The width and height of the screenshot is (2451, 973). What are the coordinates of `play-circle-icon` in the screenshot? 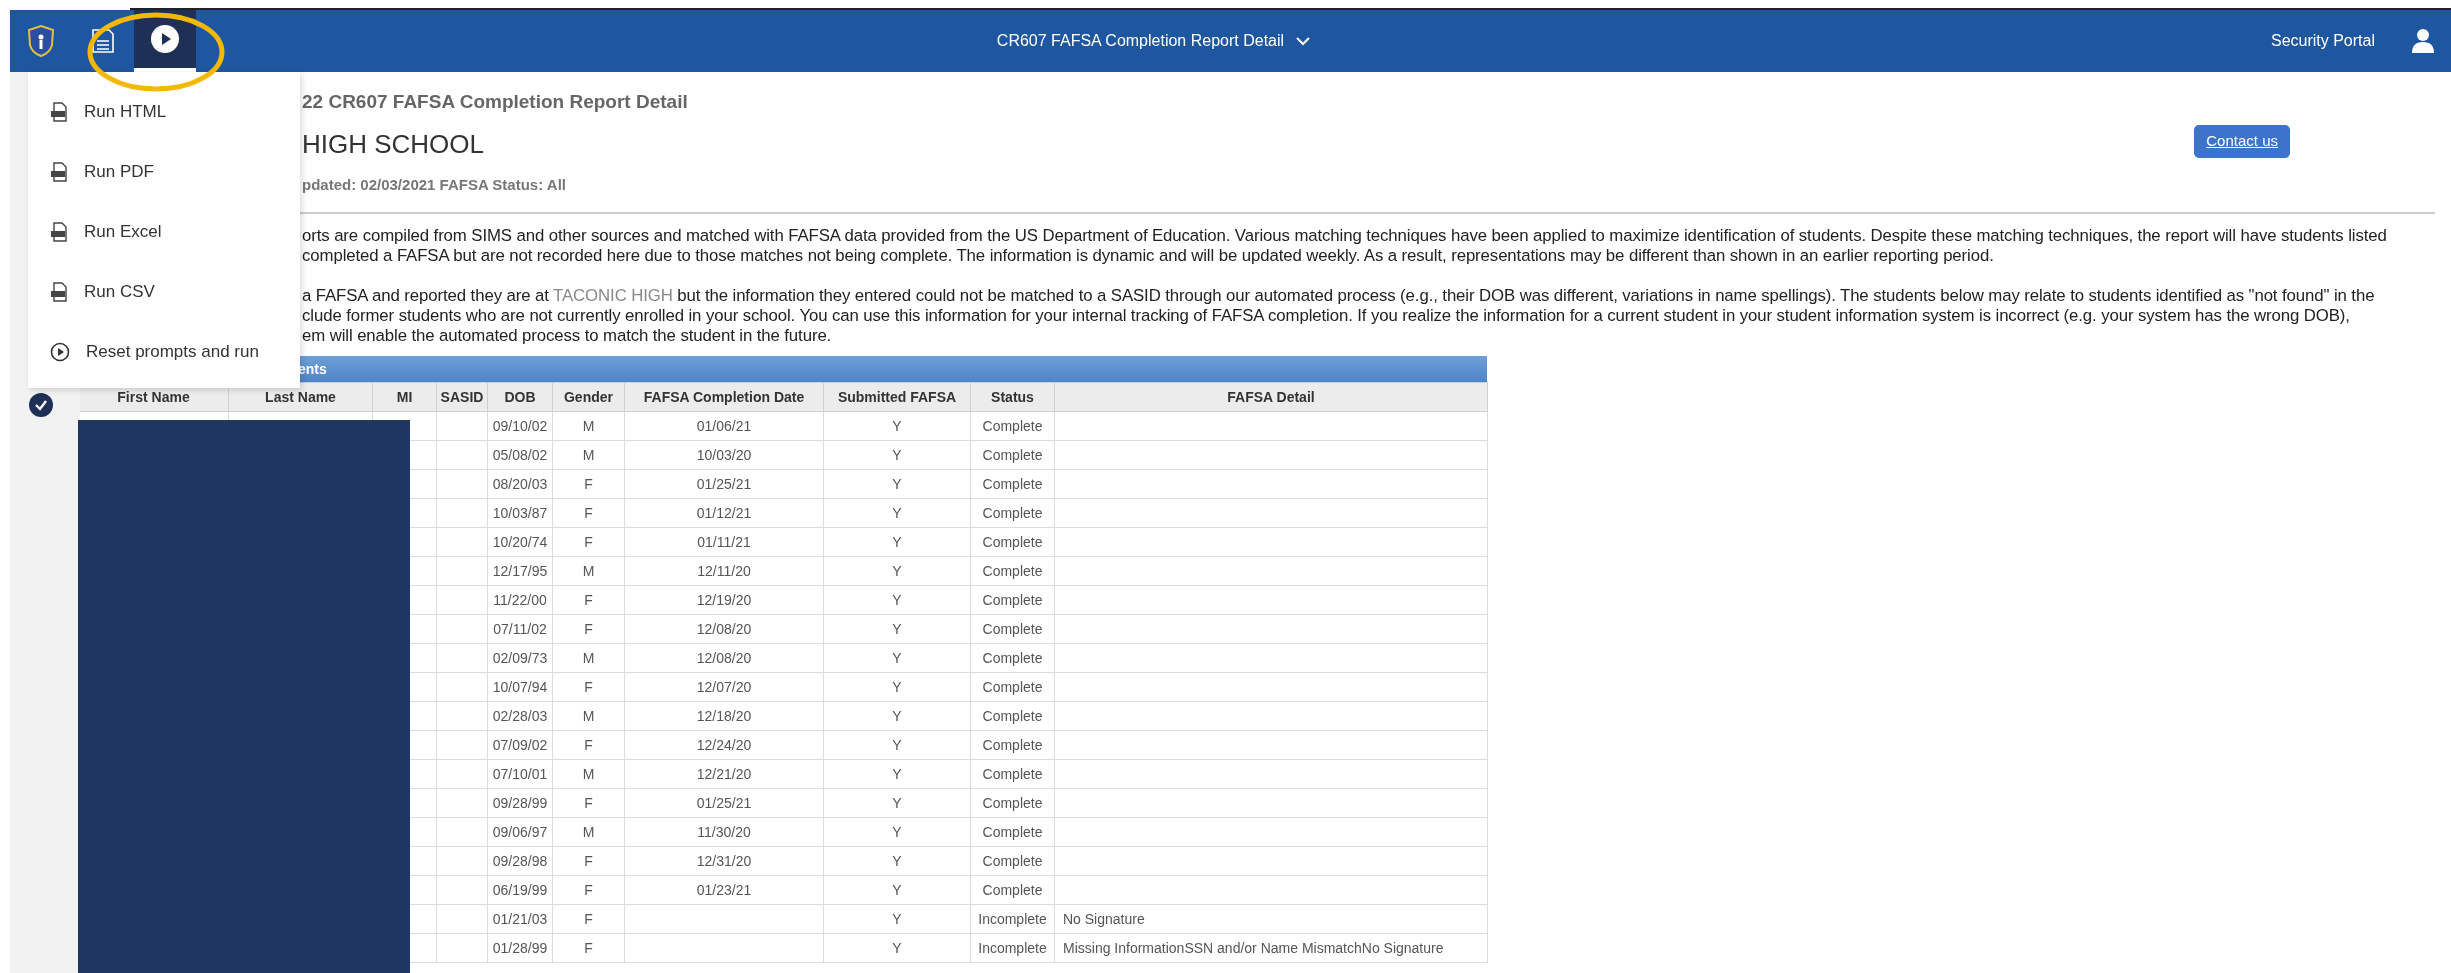 It's located at (60, 352).